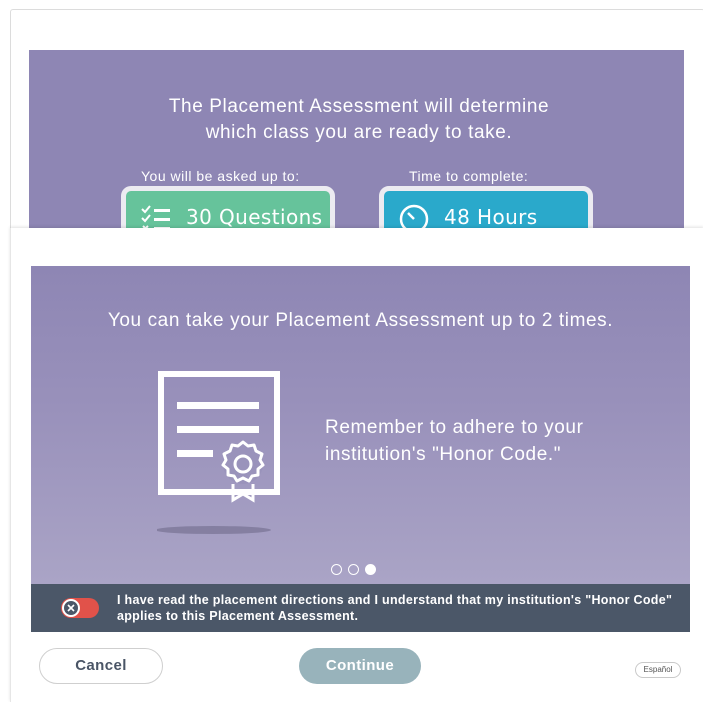 This screenshot has width=703, height=702. I want to click on certificate-icon, so click(218, 452).